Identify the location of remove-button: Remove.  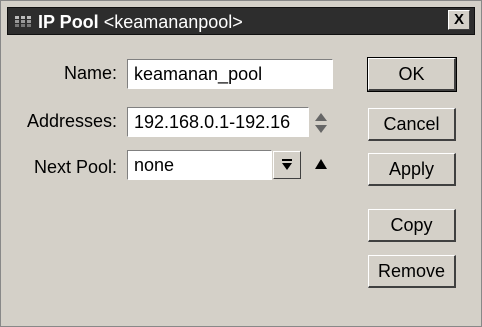
(412, 271).